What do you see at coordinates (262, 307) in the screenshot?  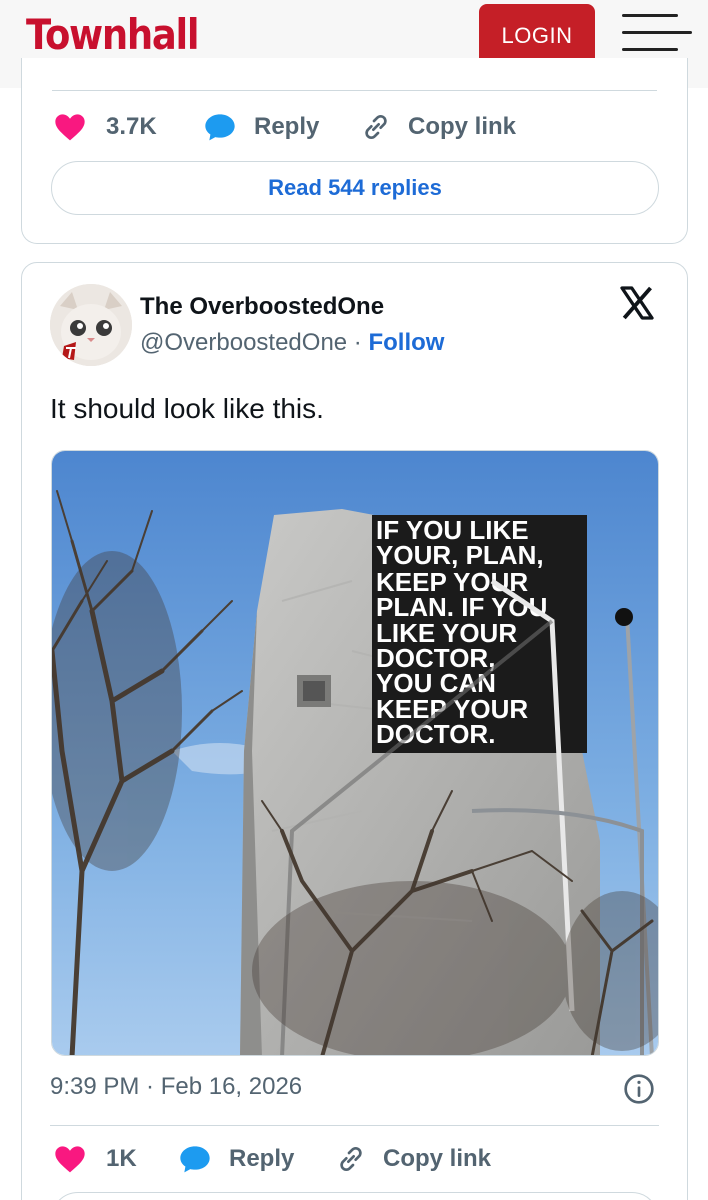 I see `author-display-name: The OverboostedOne` at bounding box center [262, 307].